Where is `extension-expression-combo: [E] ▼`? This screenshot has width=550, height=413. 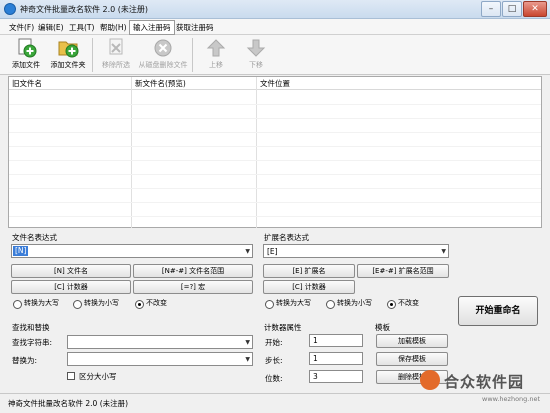 extension-expression-combo: [E] ▼ is located at coordinates (356, 251).